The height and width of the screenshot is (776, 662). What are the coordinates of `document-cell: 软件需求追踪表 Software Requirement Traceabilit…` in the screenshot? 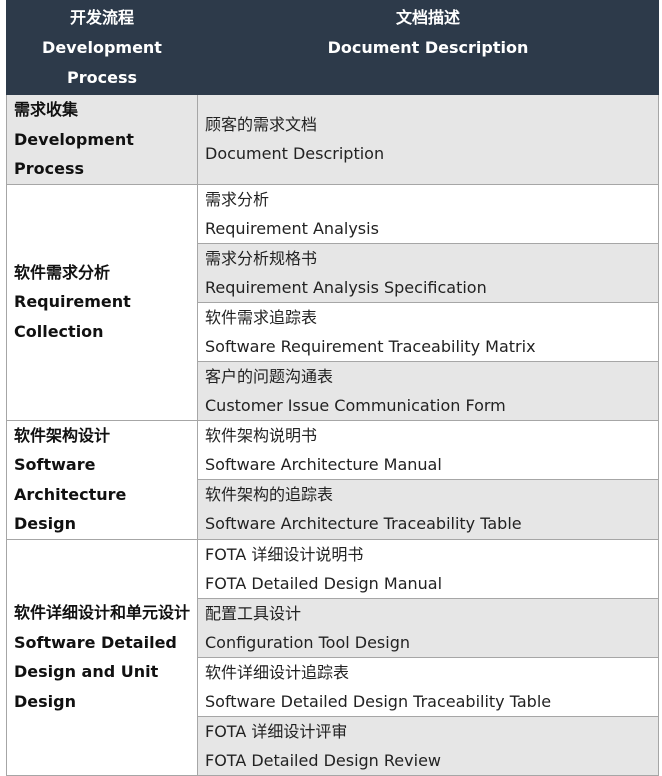 It's located at (428, 331).